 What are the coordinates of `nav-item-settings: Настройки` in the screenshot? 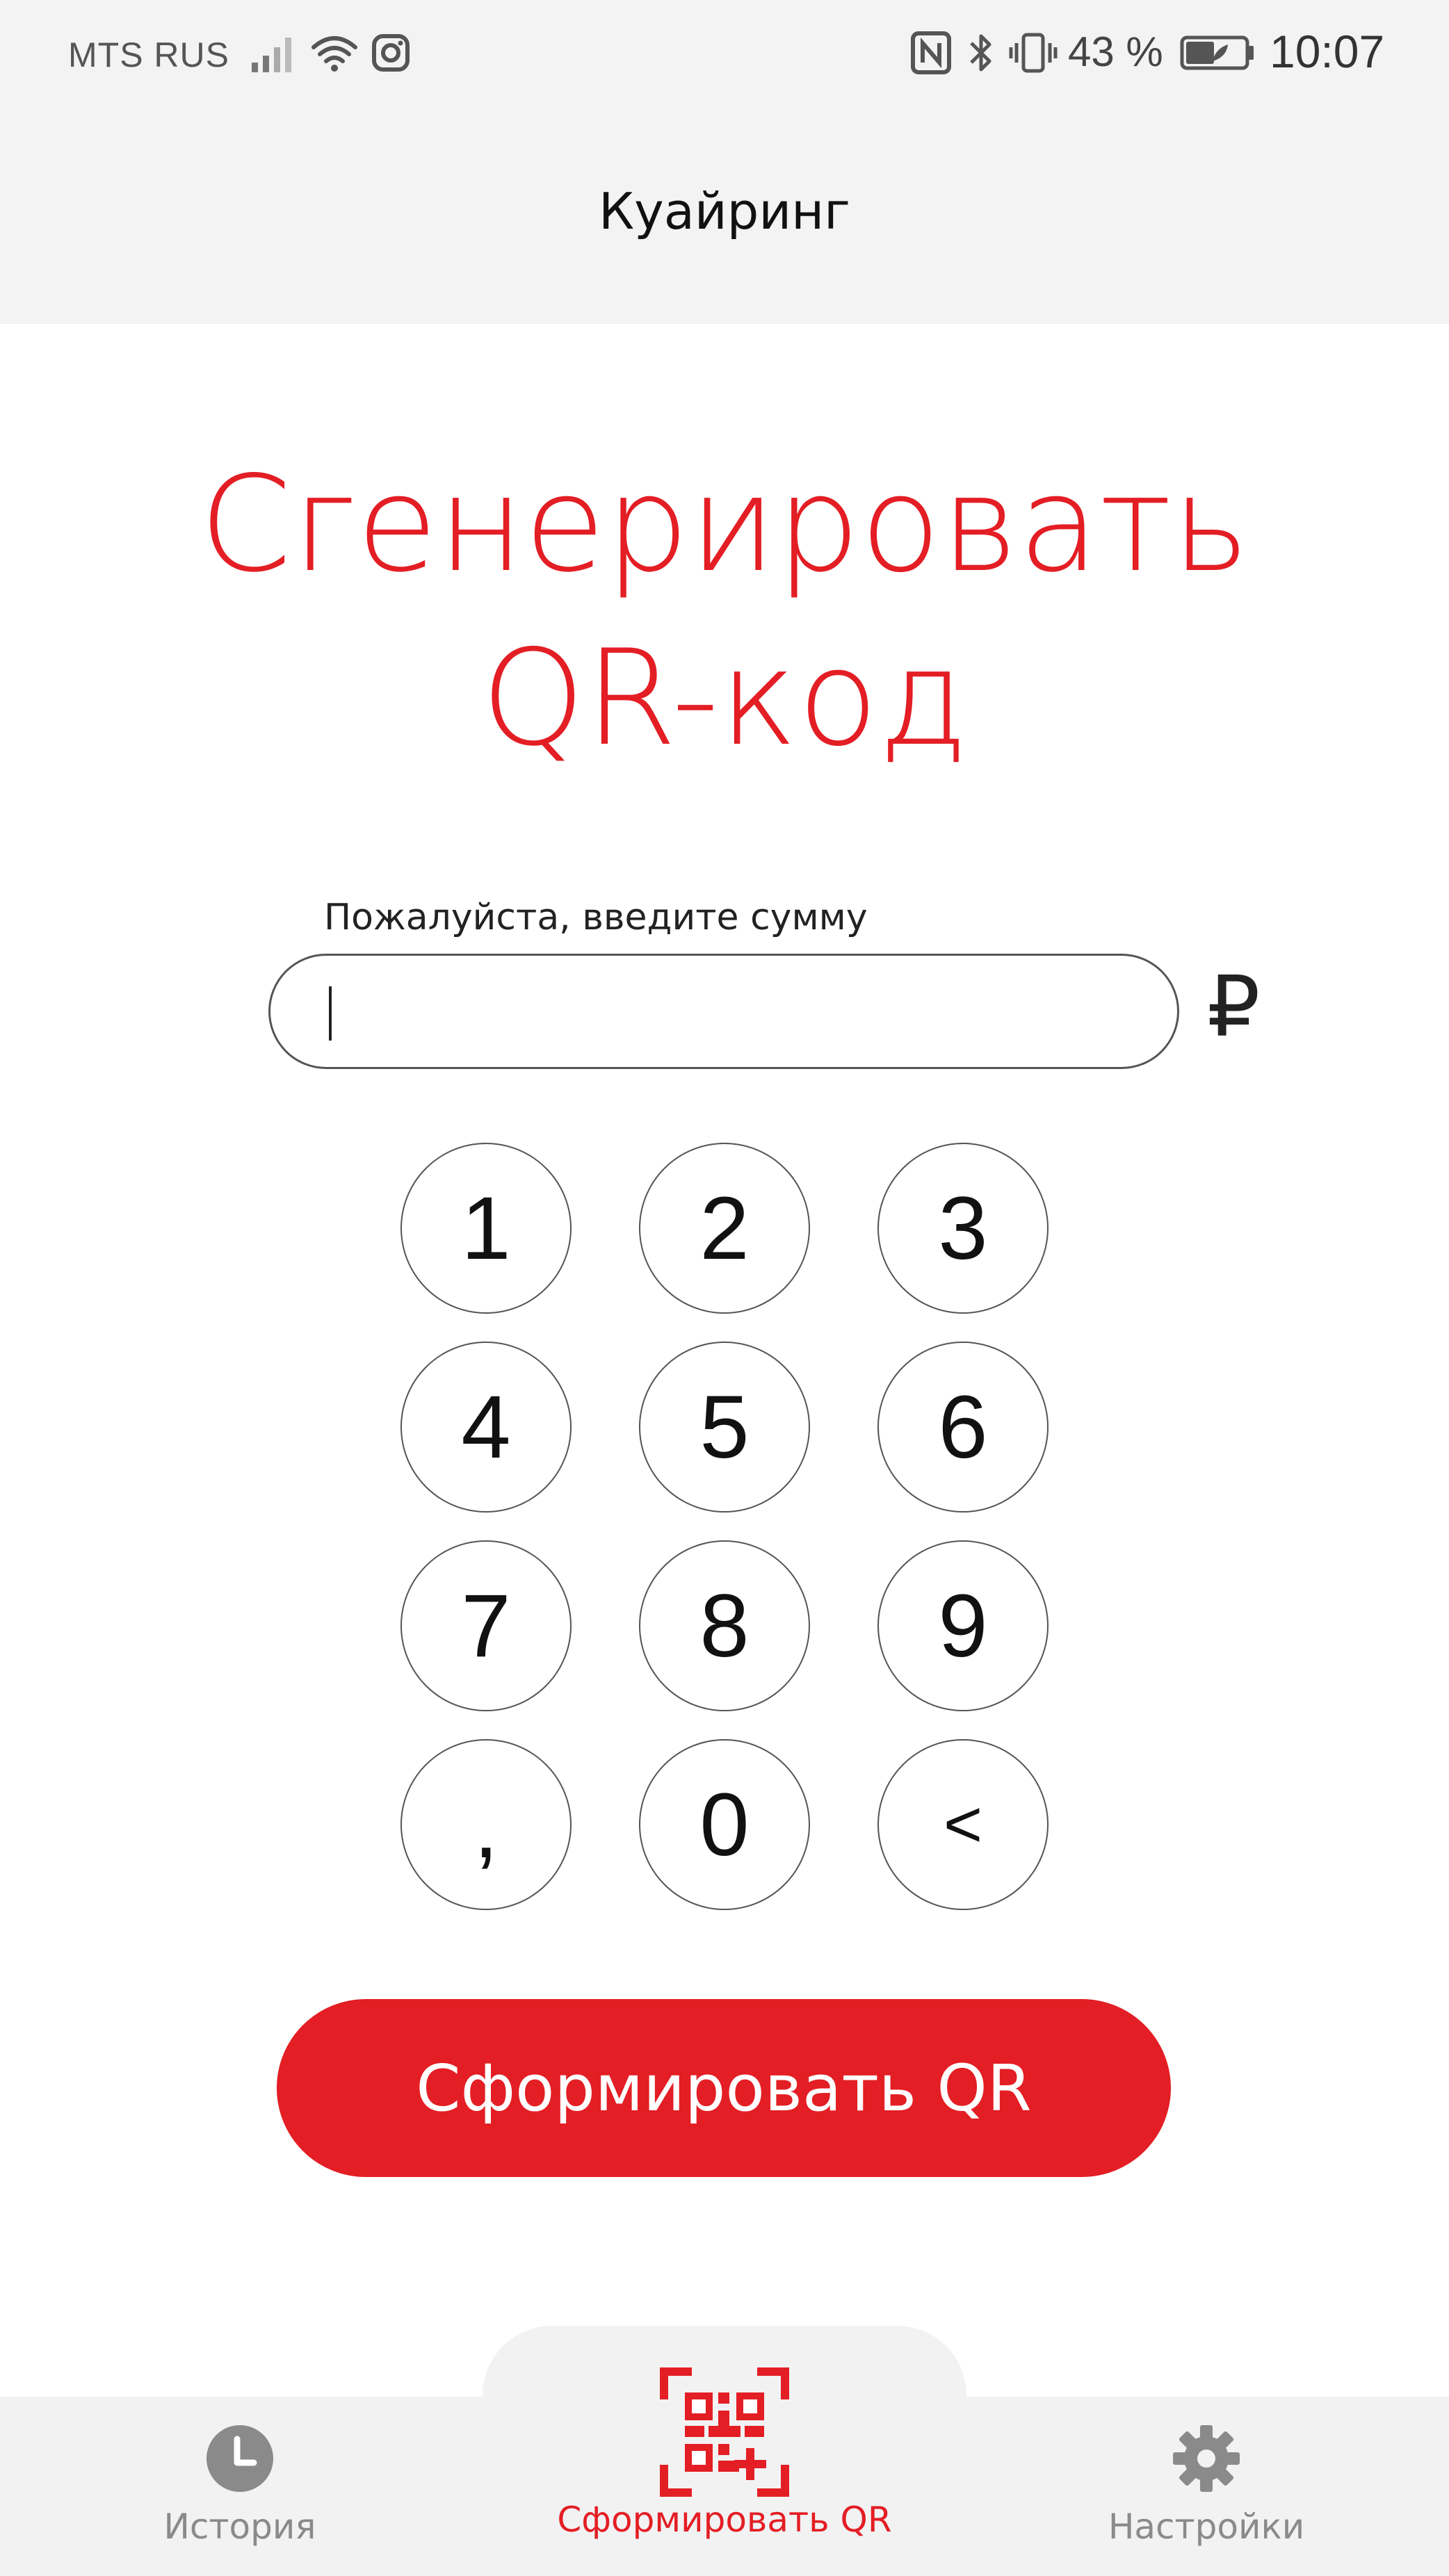 It's located at (1207, 2486).